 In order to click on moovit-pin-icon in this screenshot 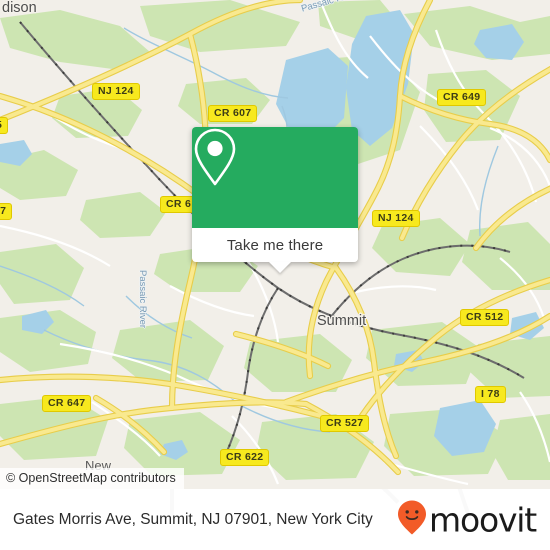, I will do `click(412, 519)`.